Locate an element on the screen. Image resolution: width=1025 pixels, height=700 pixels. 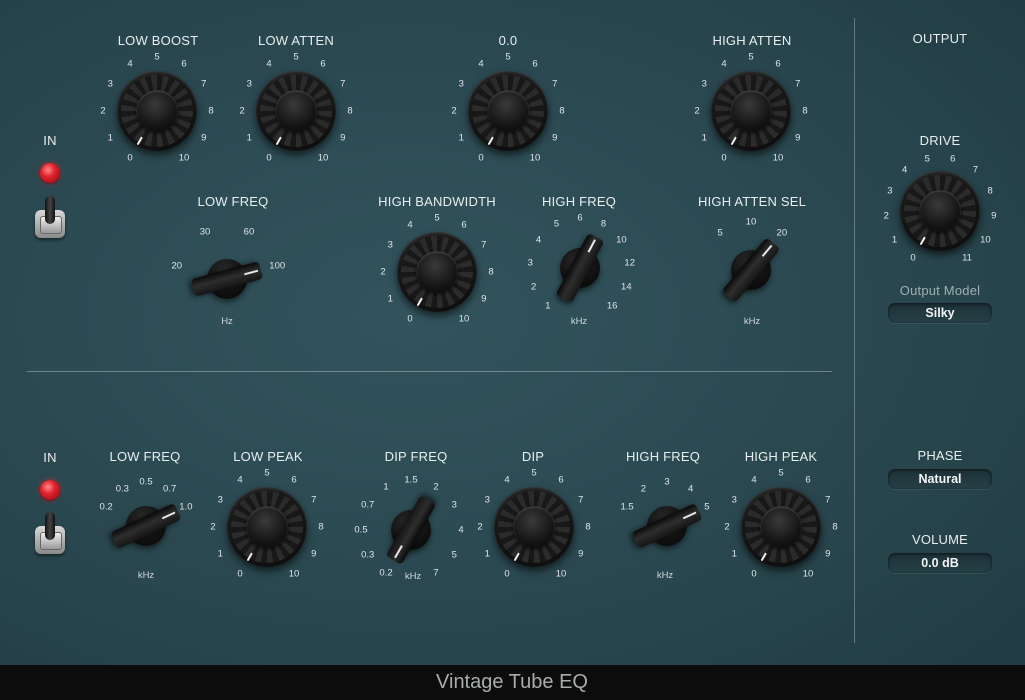
low-atten-tick: 6 is located at coordinates (323, 64).